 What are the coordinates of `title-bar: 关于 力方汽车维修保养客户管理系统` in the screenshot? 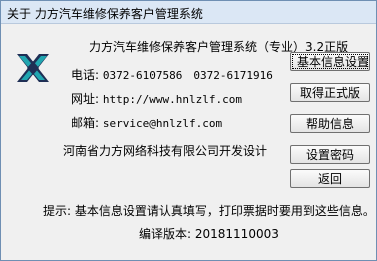 It's located at (188, 12).